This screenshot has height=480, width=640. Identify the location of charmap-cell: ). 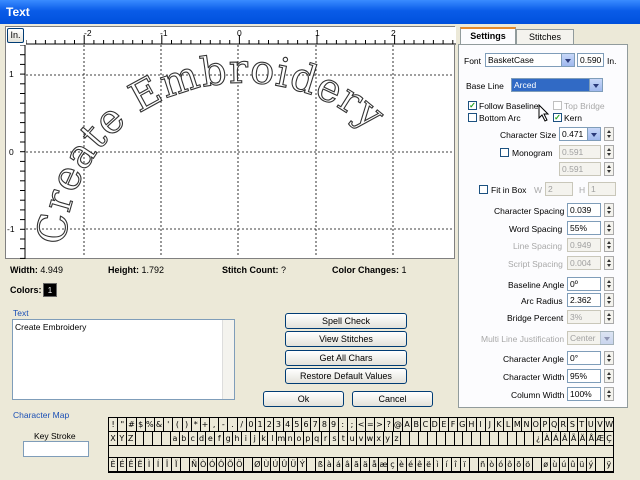
(187, 424).